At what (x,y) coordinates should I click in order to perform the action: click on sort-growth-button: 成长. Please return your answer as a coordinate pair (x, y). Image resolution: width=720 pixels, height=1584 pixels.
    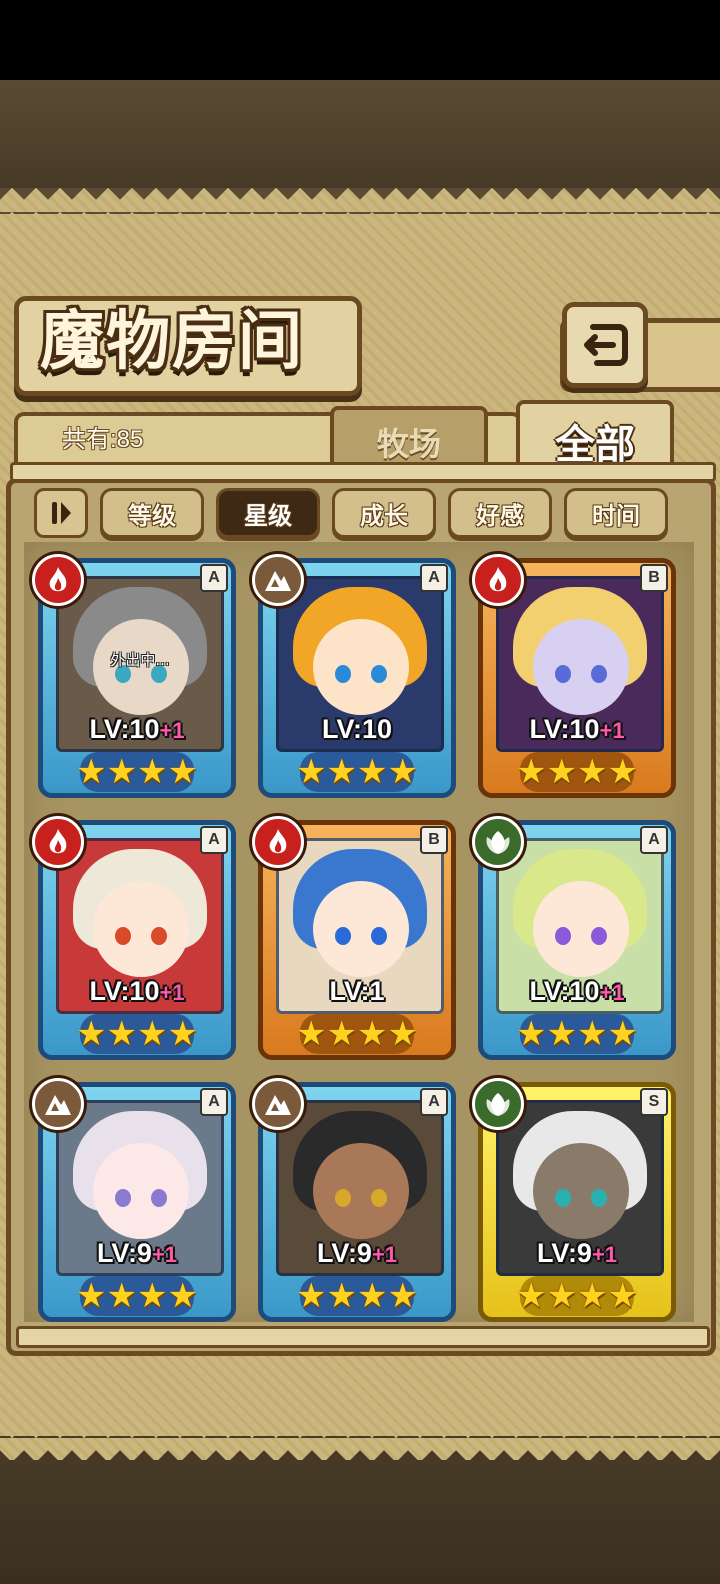
    Looking at the image, I should click on (384, 513).